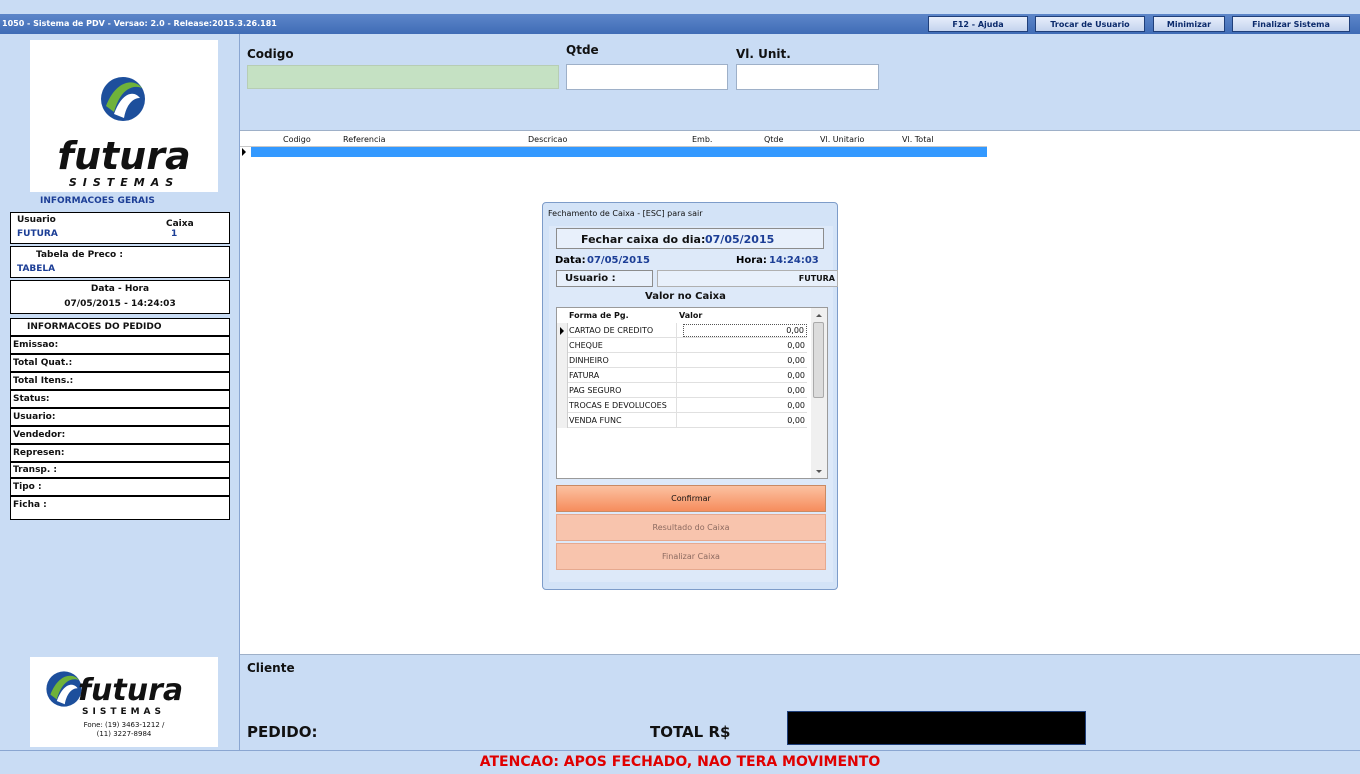  Describe the element at coordinates (120, 381) in the screenshot. I see `field-total-itens: Total Itens.:` at that location.